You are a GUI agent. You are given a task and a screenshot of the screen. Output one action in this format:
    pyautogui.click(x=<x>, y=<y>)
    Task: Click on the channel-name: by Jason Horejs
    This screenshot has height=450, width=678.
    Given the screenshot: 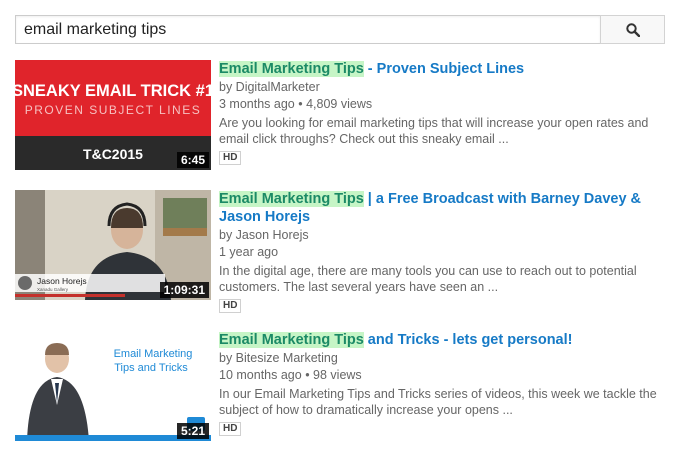 What is the action you would take?
    pyautogui.click(x=444, y=235)
    